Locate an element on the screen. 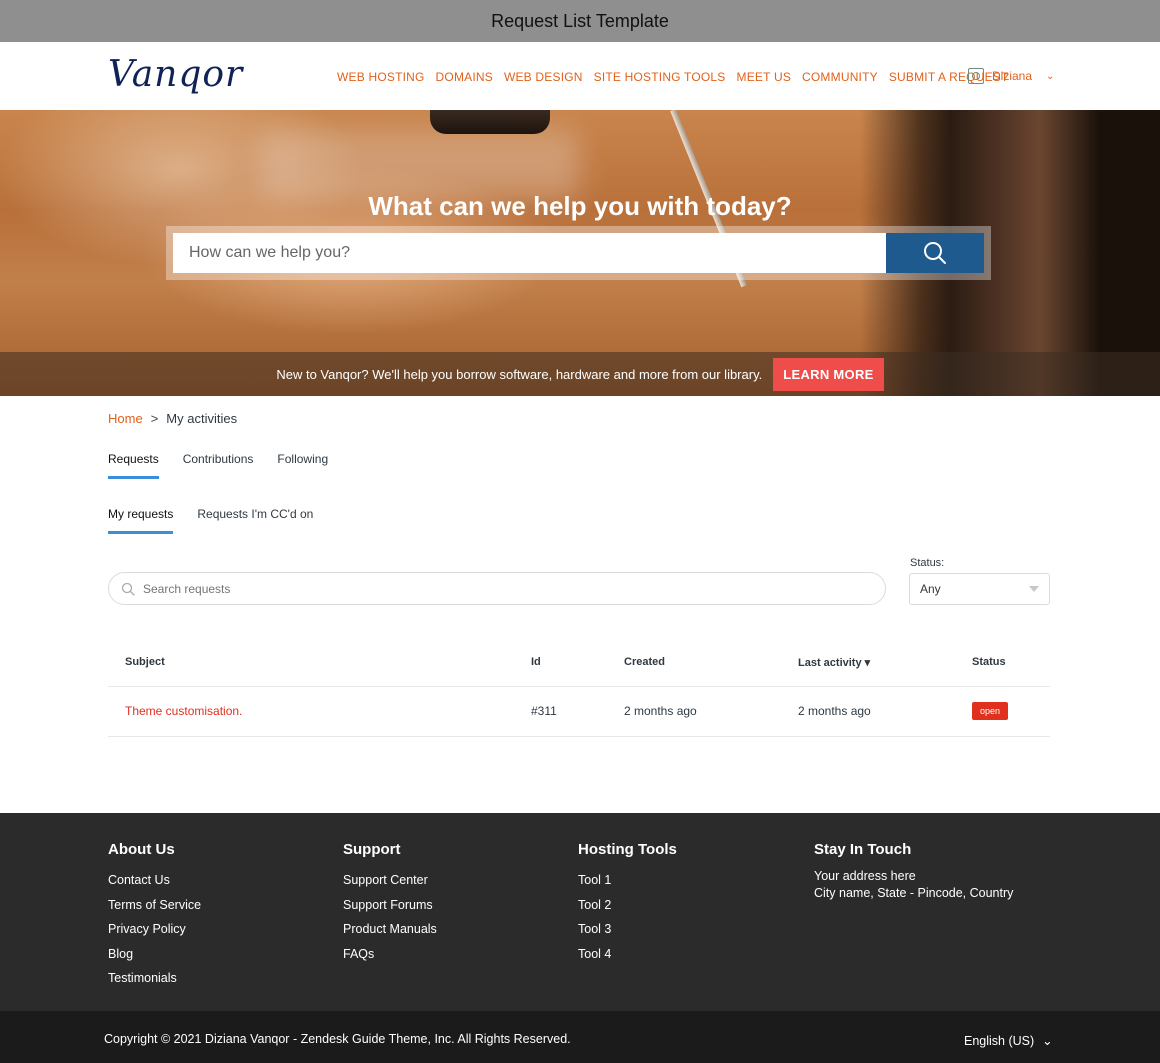 The height and width of the screenshot is (1063, 1160). footer-contact-title: Stay In Touch is located at coordinates (863, 849).